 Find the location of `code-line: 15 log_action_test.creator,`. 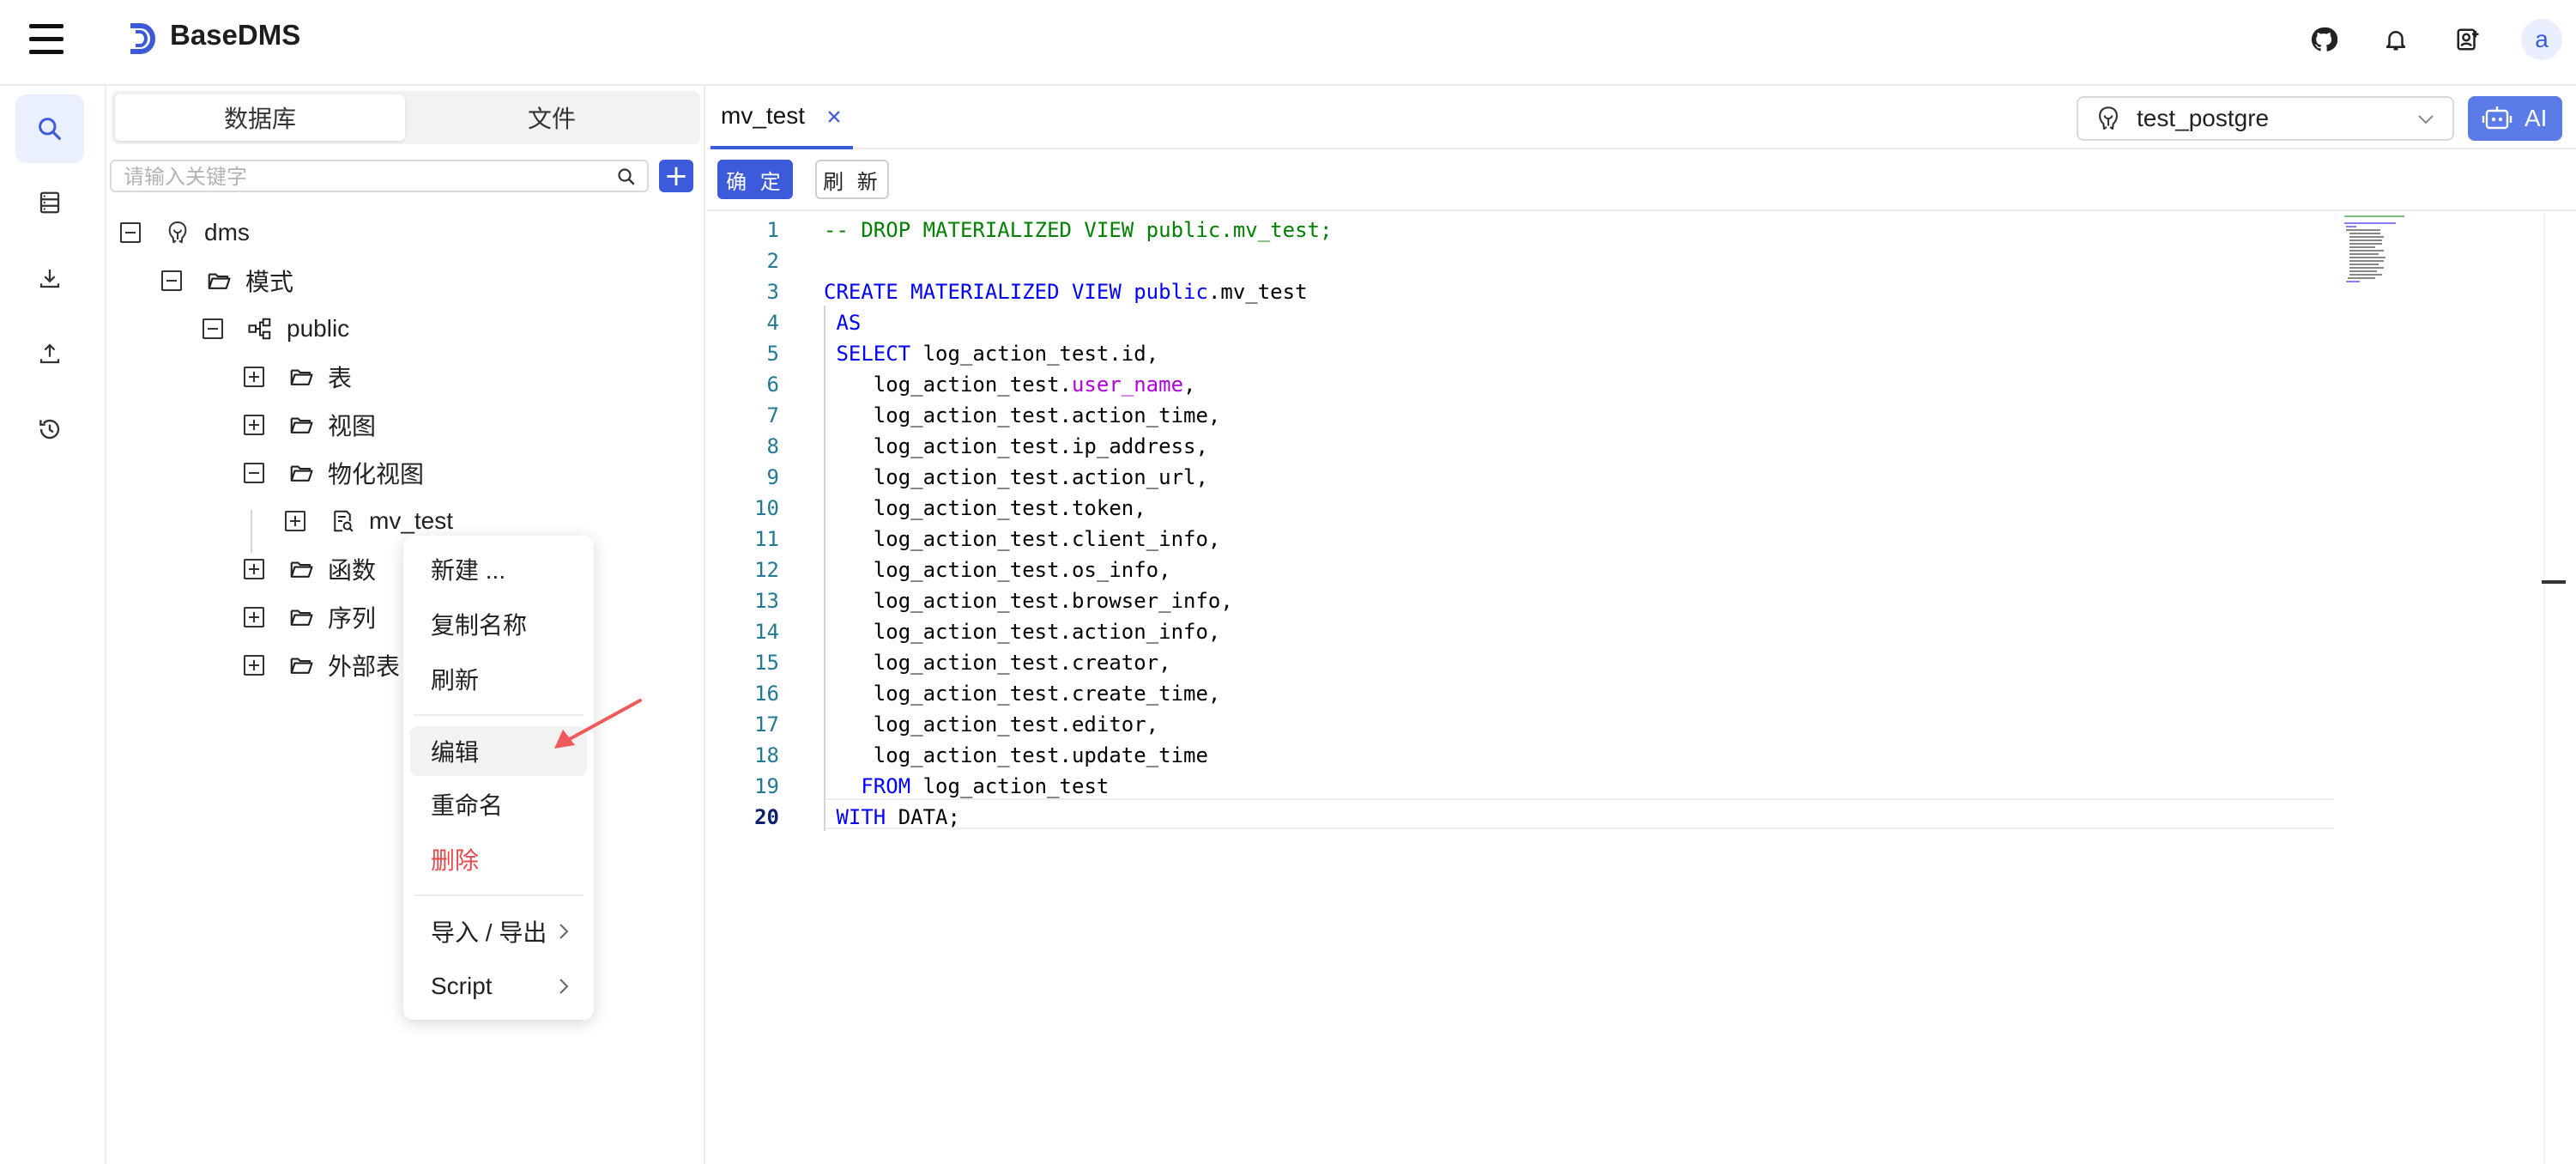

code-line: 15 log_action_test.creator, is located at coordinates (1522, 663).